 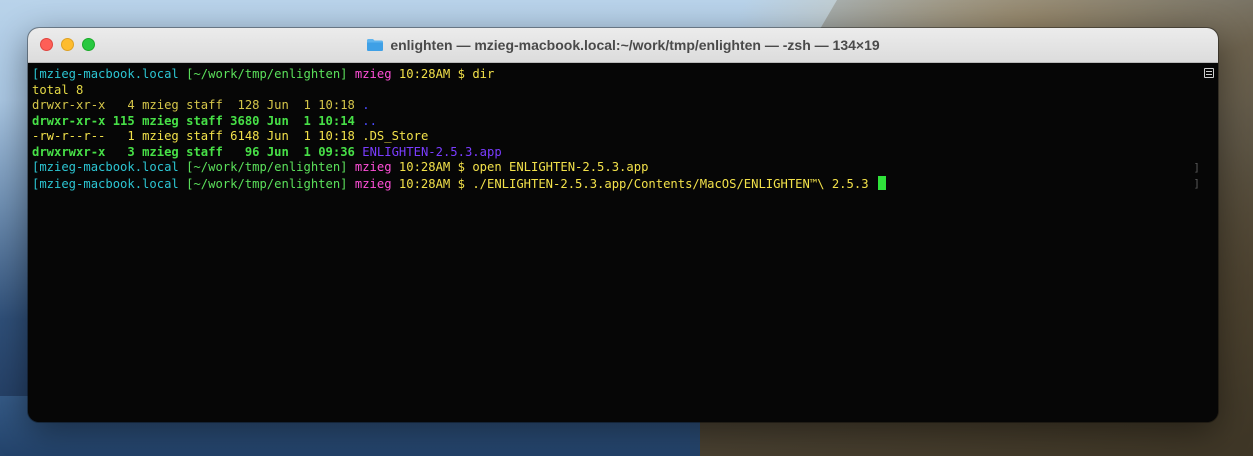 I want to click on command-text: dir, so click(x=483, y=74).